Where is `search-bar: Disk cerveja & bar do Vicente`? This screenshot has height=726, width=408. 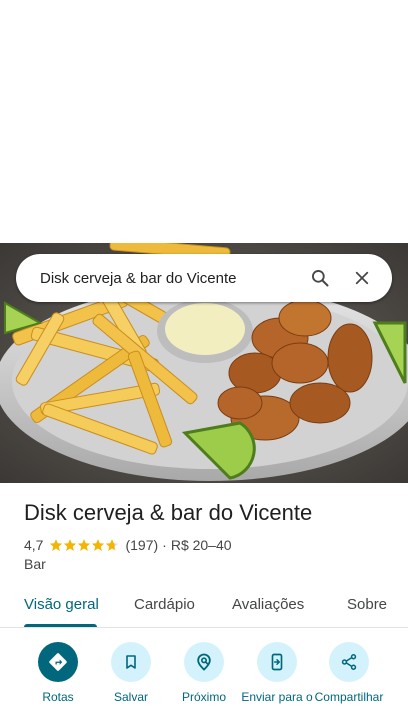
search-bar: Disk cerveja & bar do Vicente is located at coordinates (204, 278).